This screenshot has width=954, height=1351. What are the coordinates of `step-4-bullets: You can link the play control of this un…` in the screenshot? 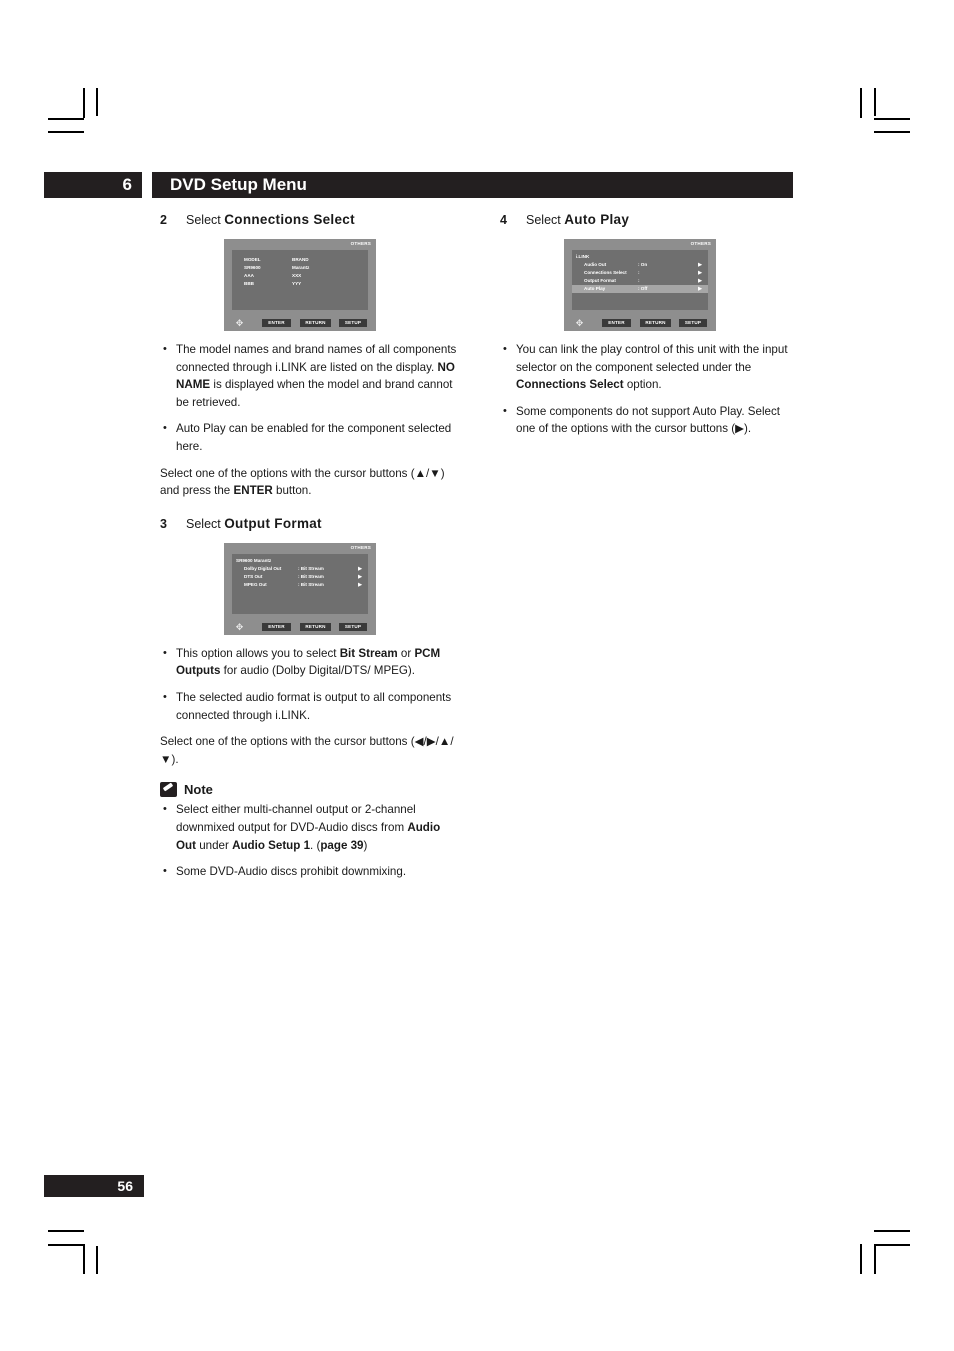 It's located at (650, 389).